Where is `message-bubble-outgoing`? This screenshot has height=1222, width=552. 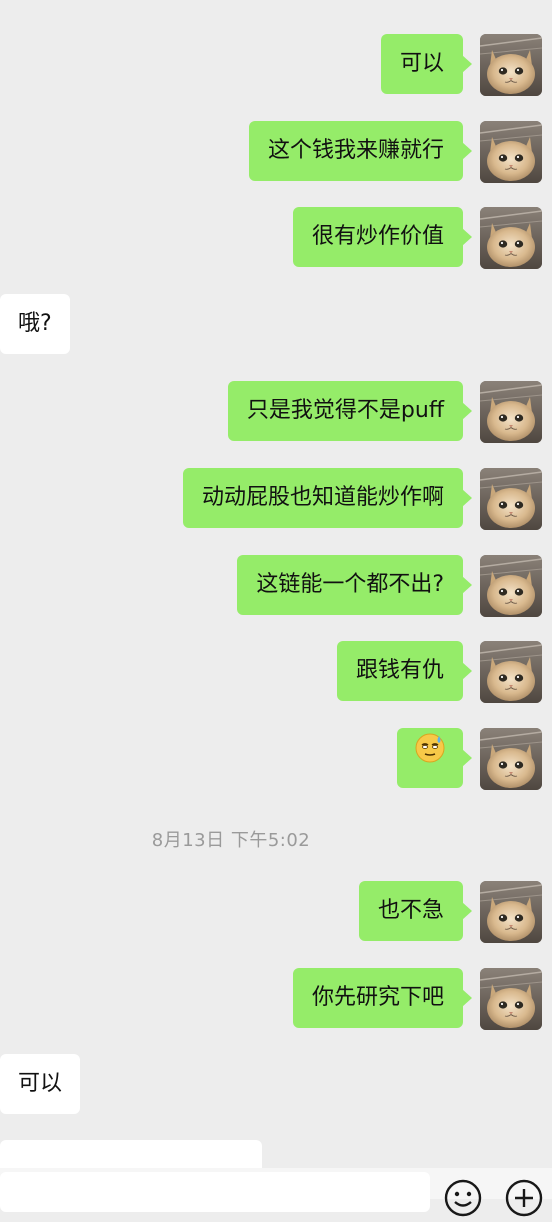
message-bubble-outgoing is located at coordinates (434, 758).